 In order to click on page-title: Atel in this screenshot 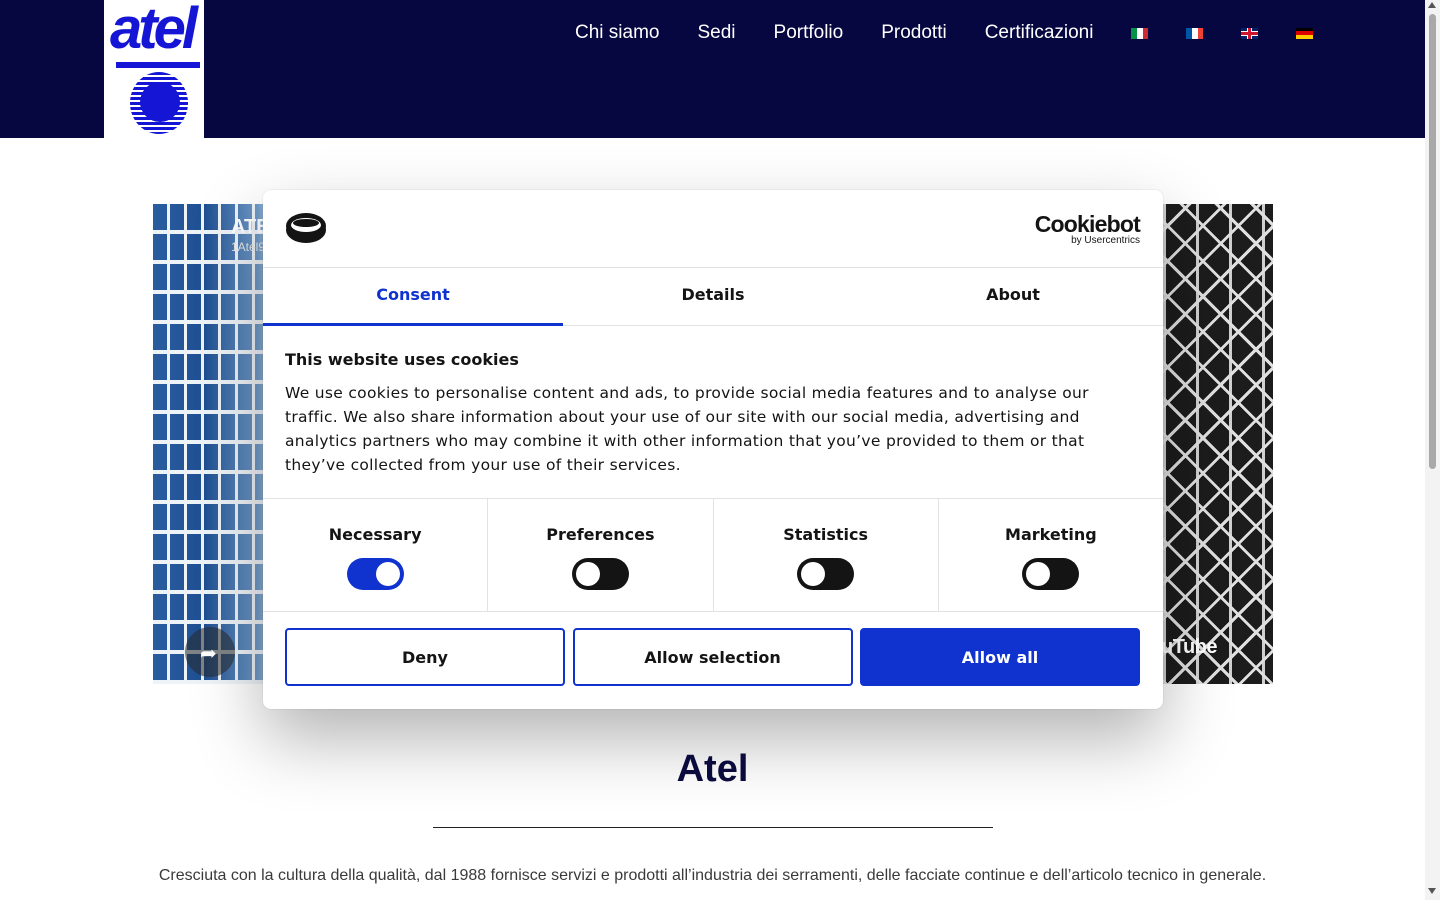, I will do `click(712, 769)`.